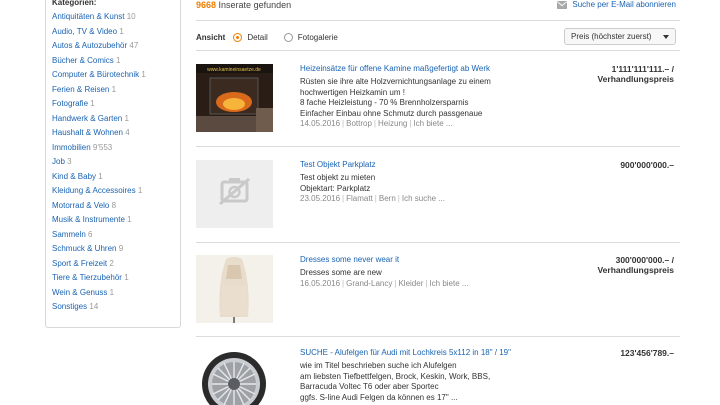 The image size is (720, 405). I want to click on chevron-down-icon, so click(666, 37).